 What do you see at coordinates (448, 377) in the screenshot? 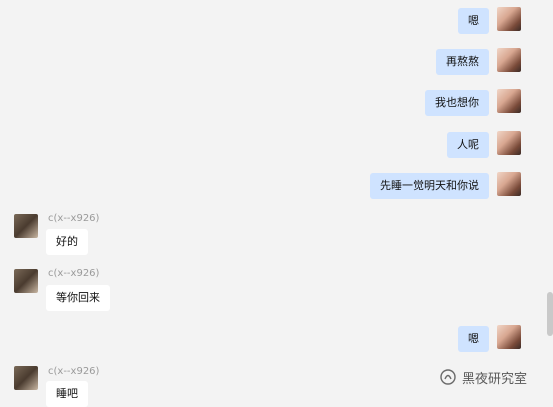
I see `wechat-official-account-icon` at bounding box center [448, 377].